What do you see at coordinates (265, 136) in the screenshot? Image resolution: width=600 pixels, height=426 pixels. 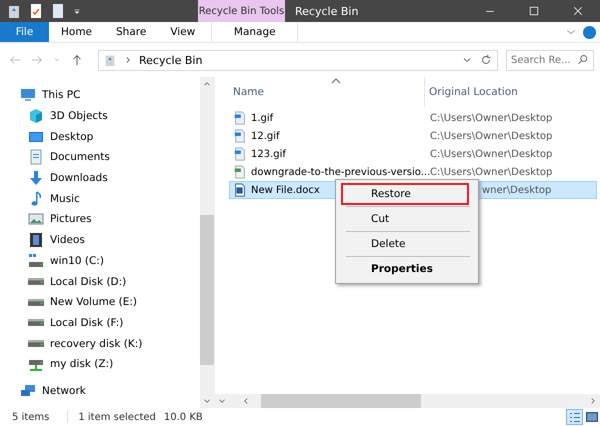 I see `file-name: 12.gif` at bounding box center [265, 136].